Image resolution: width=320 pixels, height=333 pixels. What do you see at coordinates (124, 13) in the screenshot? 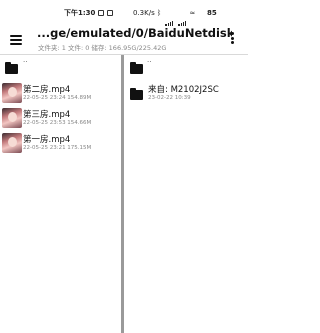
I see `status-bar: 下午1:30 0.3K/s ᛒ ≈ 85` at bounding box center [124, 13].